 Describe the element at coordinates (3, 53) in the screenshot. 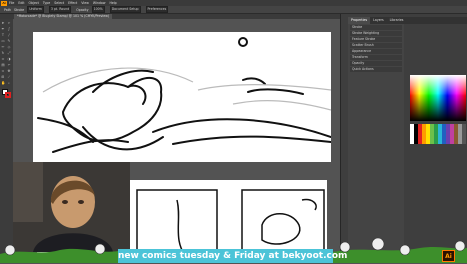

I see `rotate-tool-icon: ↻` at that location.